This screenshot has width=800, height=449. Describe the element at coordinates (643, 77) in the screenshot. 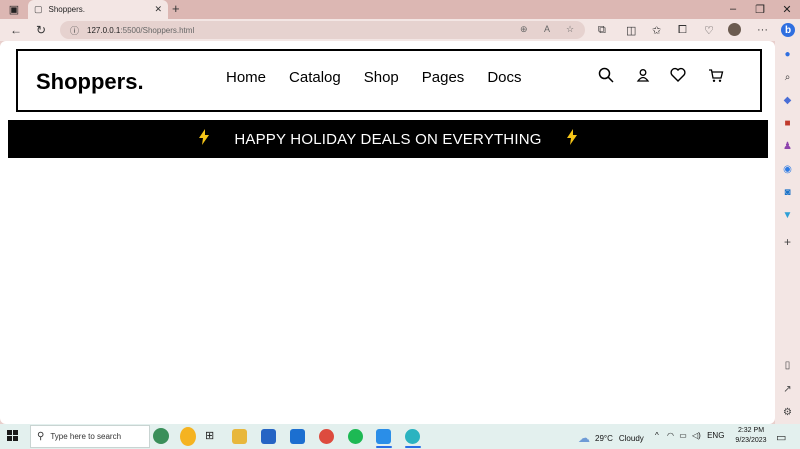

I see `user-icon` at that location.